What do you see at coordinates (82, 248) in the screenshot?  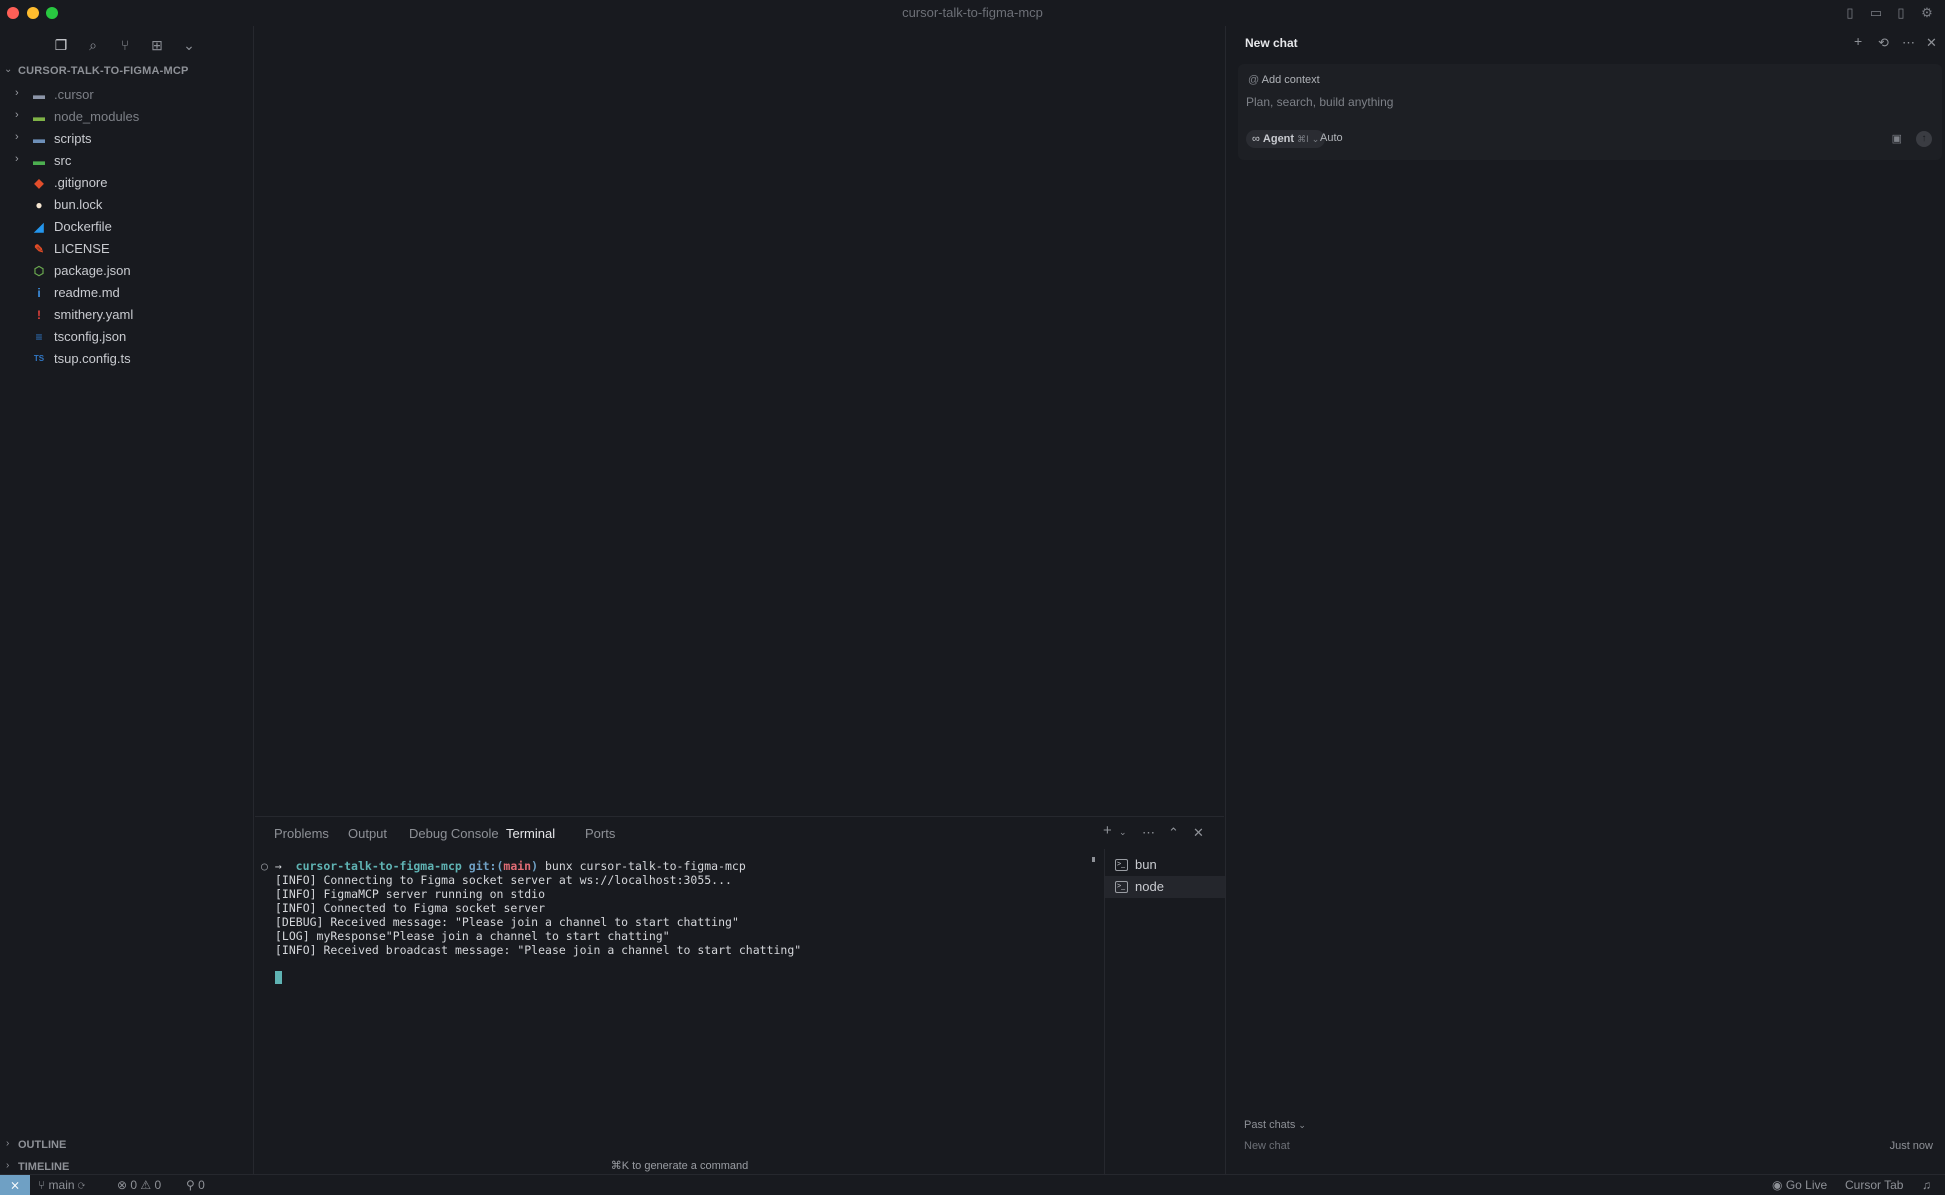 I see `tree-item-label: LICENSE` at bounding box center [82, 248].